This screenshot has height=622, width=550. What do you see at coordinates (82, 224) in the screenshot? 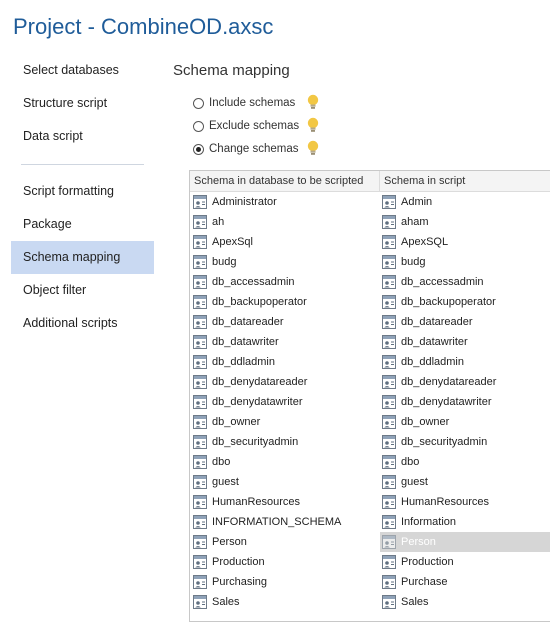
I see `sidebar-item-package: Package` at bounding box center [82, 224].